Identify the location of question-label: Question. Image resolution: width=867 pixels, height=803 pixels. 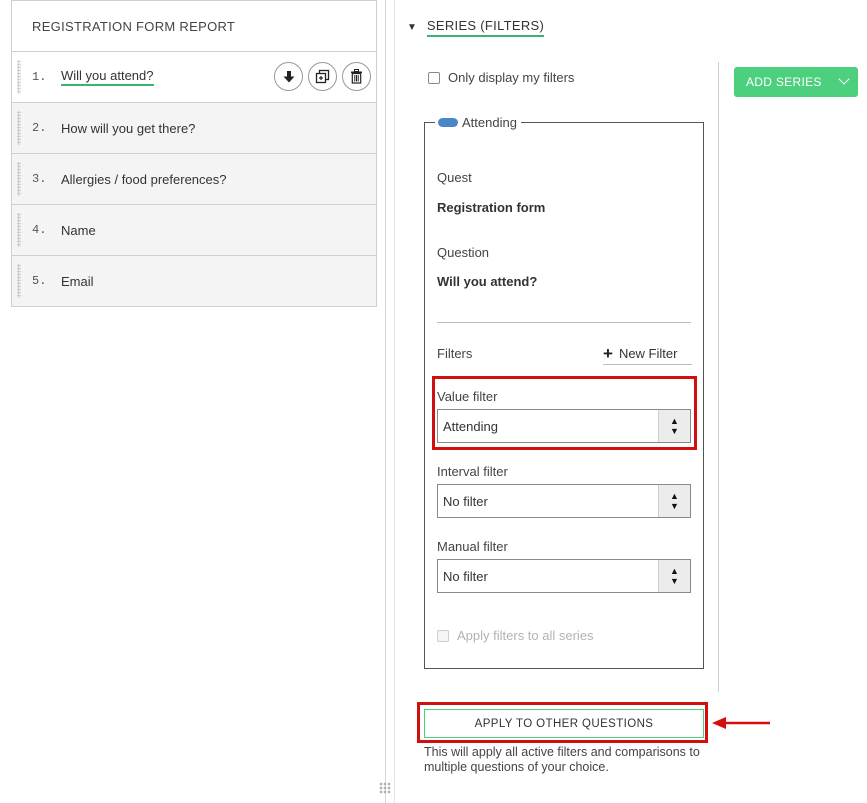
(463, 252).